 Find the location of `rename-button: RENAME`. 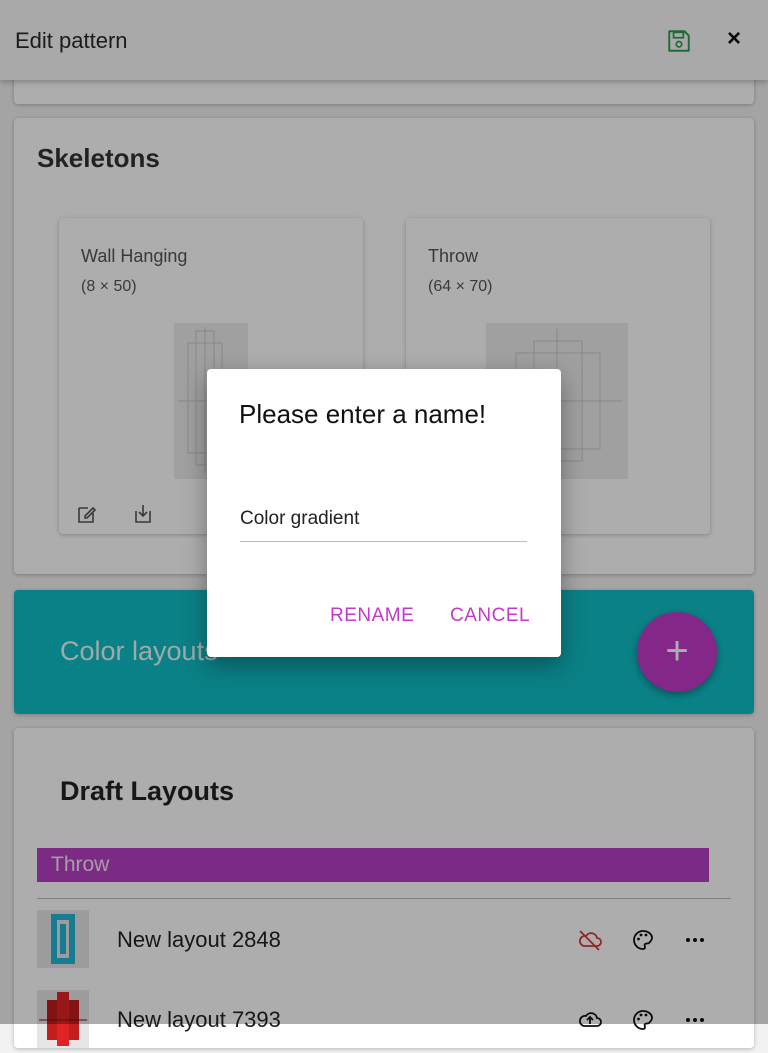

rename-button: RENAME is located at coordinates (372, 616).